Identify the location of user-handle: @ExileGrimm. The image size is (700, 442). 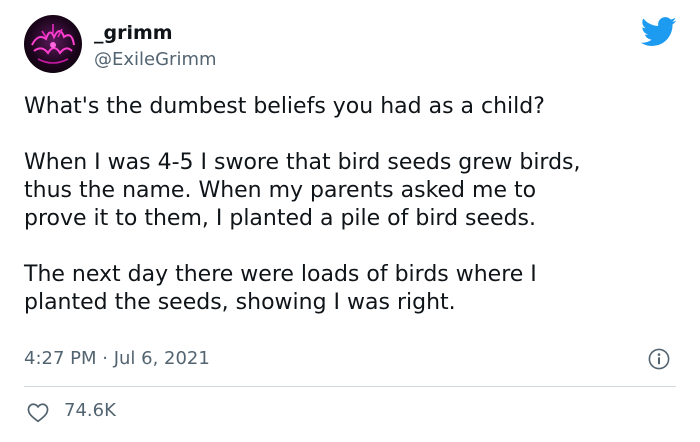
(155, 59).